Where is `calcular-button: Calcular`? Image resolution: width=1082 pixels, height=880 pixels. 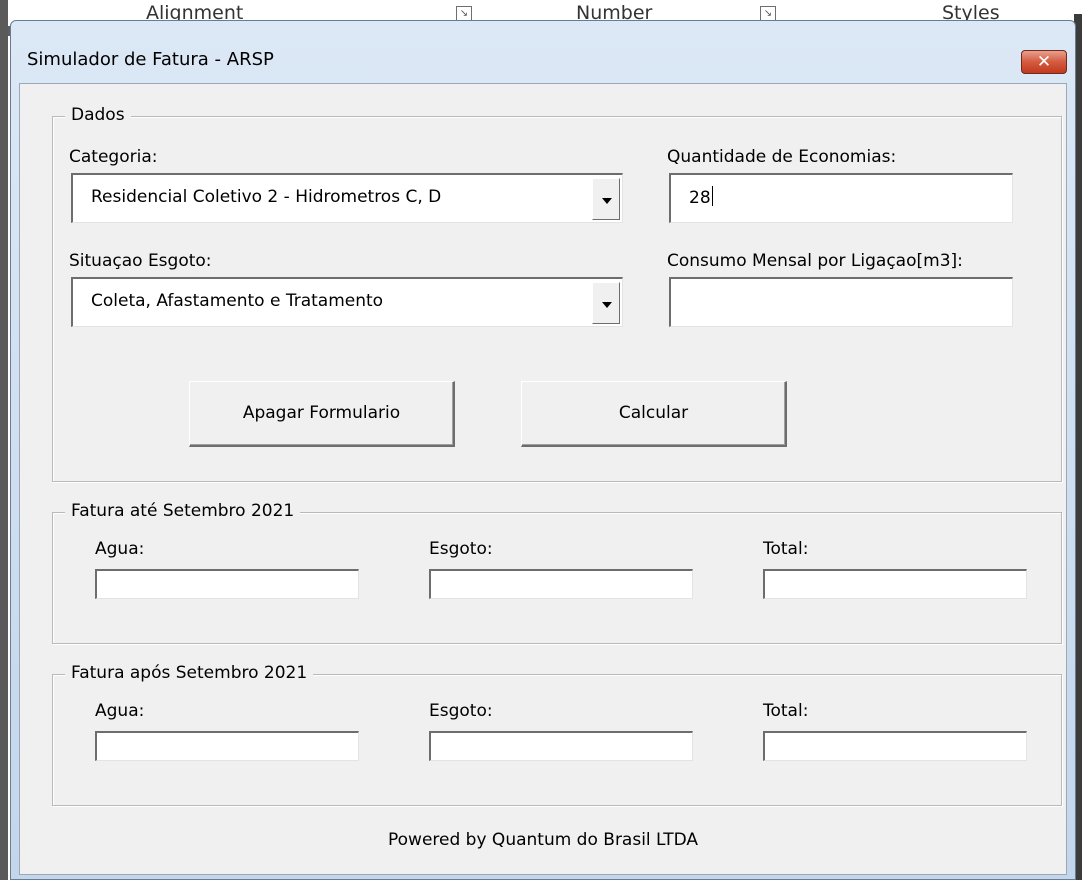
calcular-button: Calcular is located at coordinates (654, 414).